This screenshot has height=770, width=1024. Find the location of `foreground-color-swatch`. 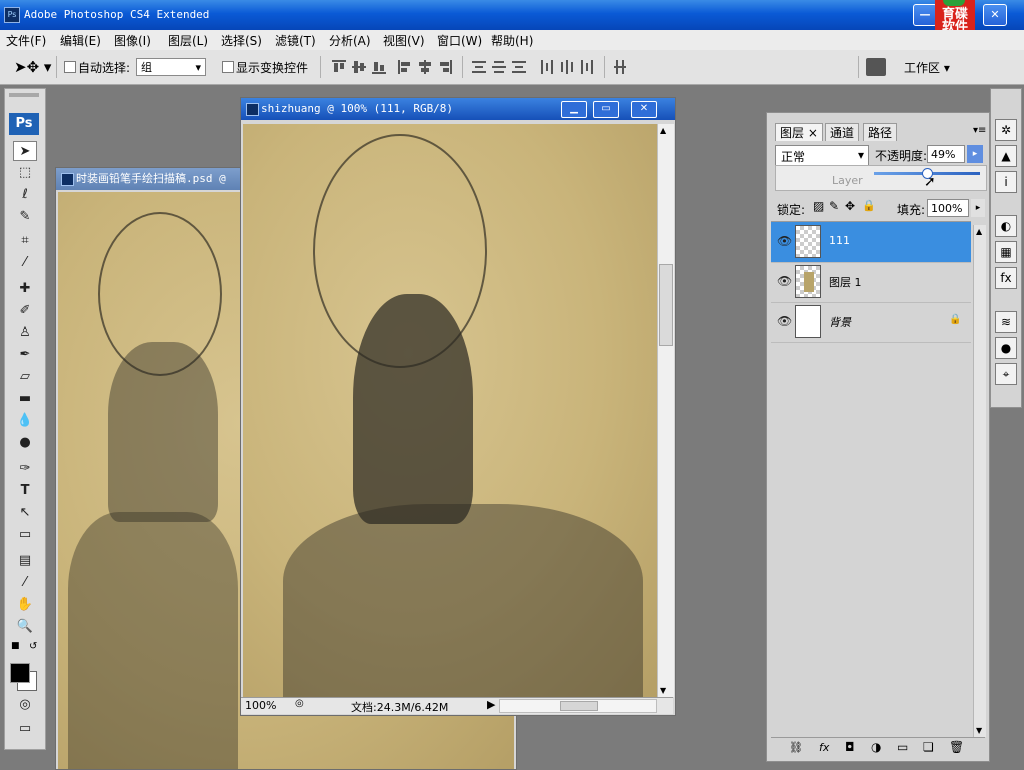

foreground-color-swatch is located at coordinates (20, 673).